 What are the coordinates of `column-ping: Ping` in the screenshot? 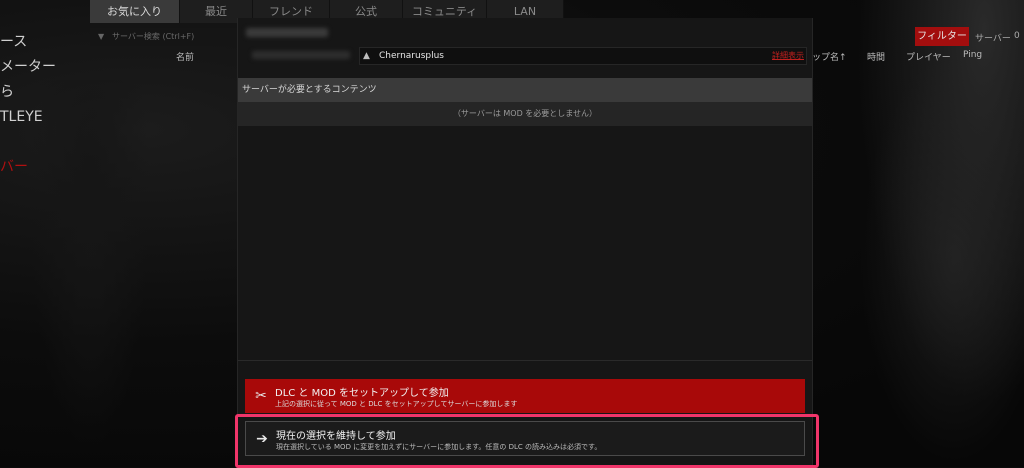 It's located at (972, 55).